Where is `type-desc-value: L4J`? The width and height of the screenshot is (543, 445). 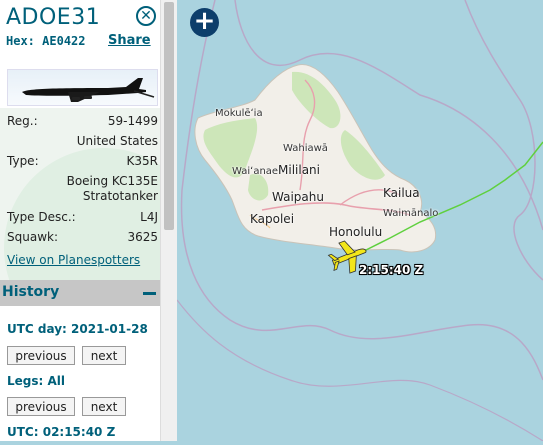
type-desc-value: L4J is located at coordinates (149, 217).